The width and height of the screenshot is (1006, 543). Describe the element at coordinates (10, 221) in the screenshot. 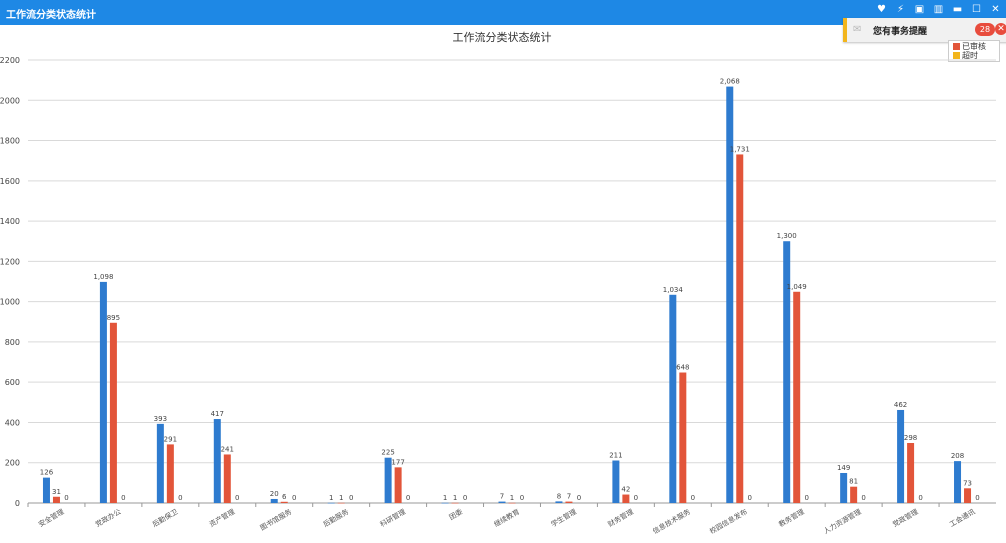

I see `y-tick-label: 1400` at that location.